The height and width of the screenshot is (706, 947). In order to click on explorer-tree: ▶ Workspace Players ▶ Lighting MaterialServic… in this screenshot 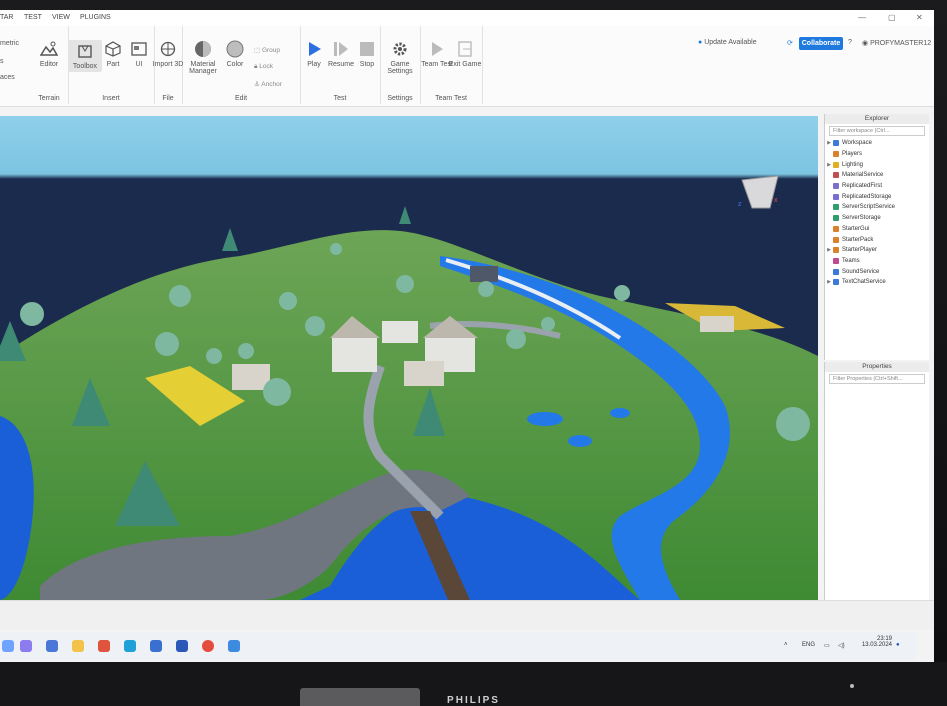, I will do `click(877, 213)`.